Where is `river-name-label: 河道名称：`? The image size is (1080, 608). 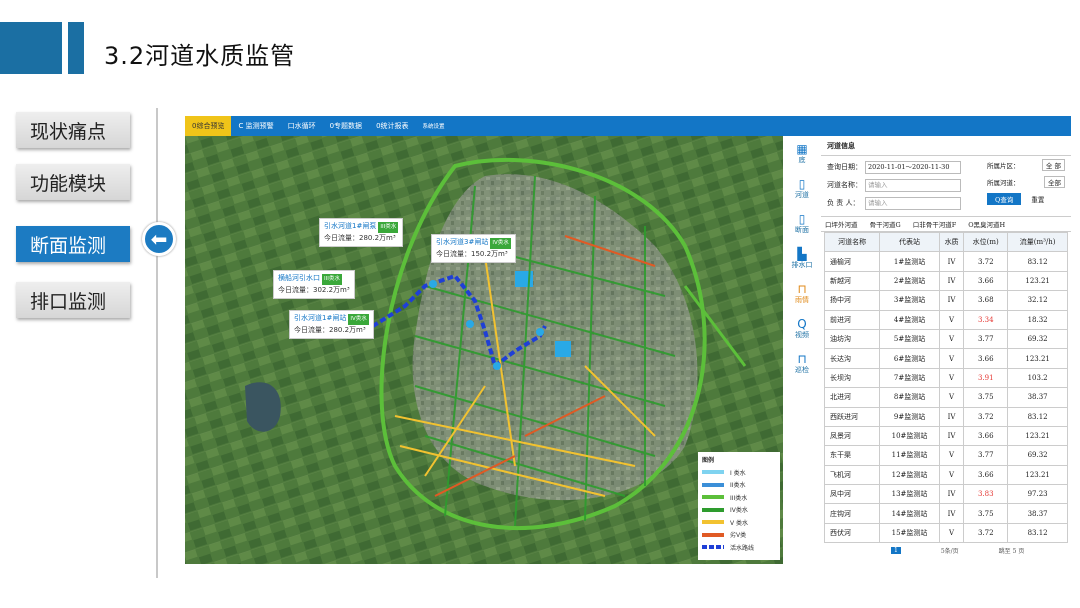 river-name-label: 河道名称： is located at coordinates (844, 185).